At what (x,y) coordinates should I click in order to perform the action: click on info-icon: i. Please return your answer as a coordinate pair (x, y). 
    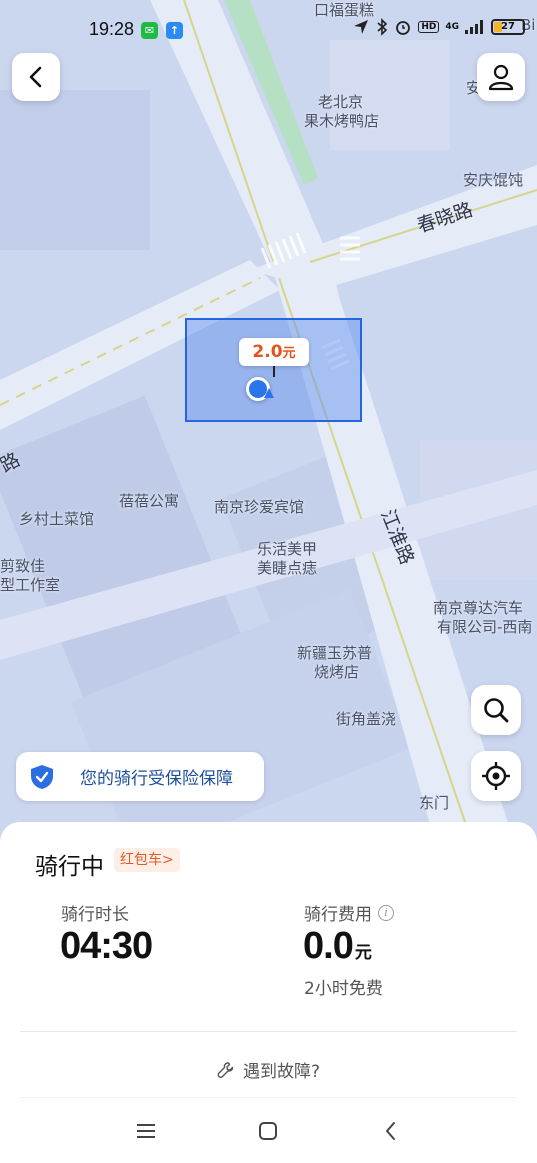
    Looking at the image, I should click on (386, 912).